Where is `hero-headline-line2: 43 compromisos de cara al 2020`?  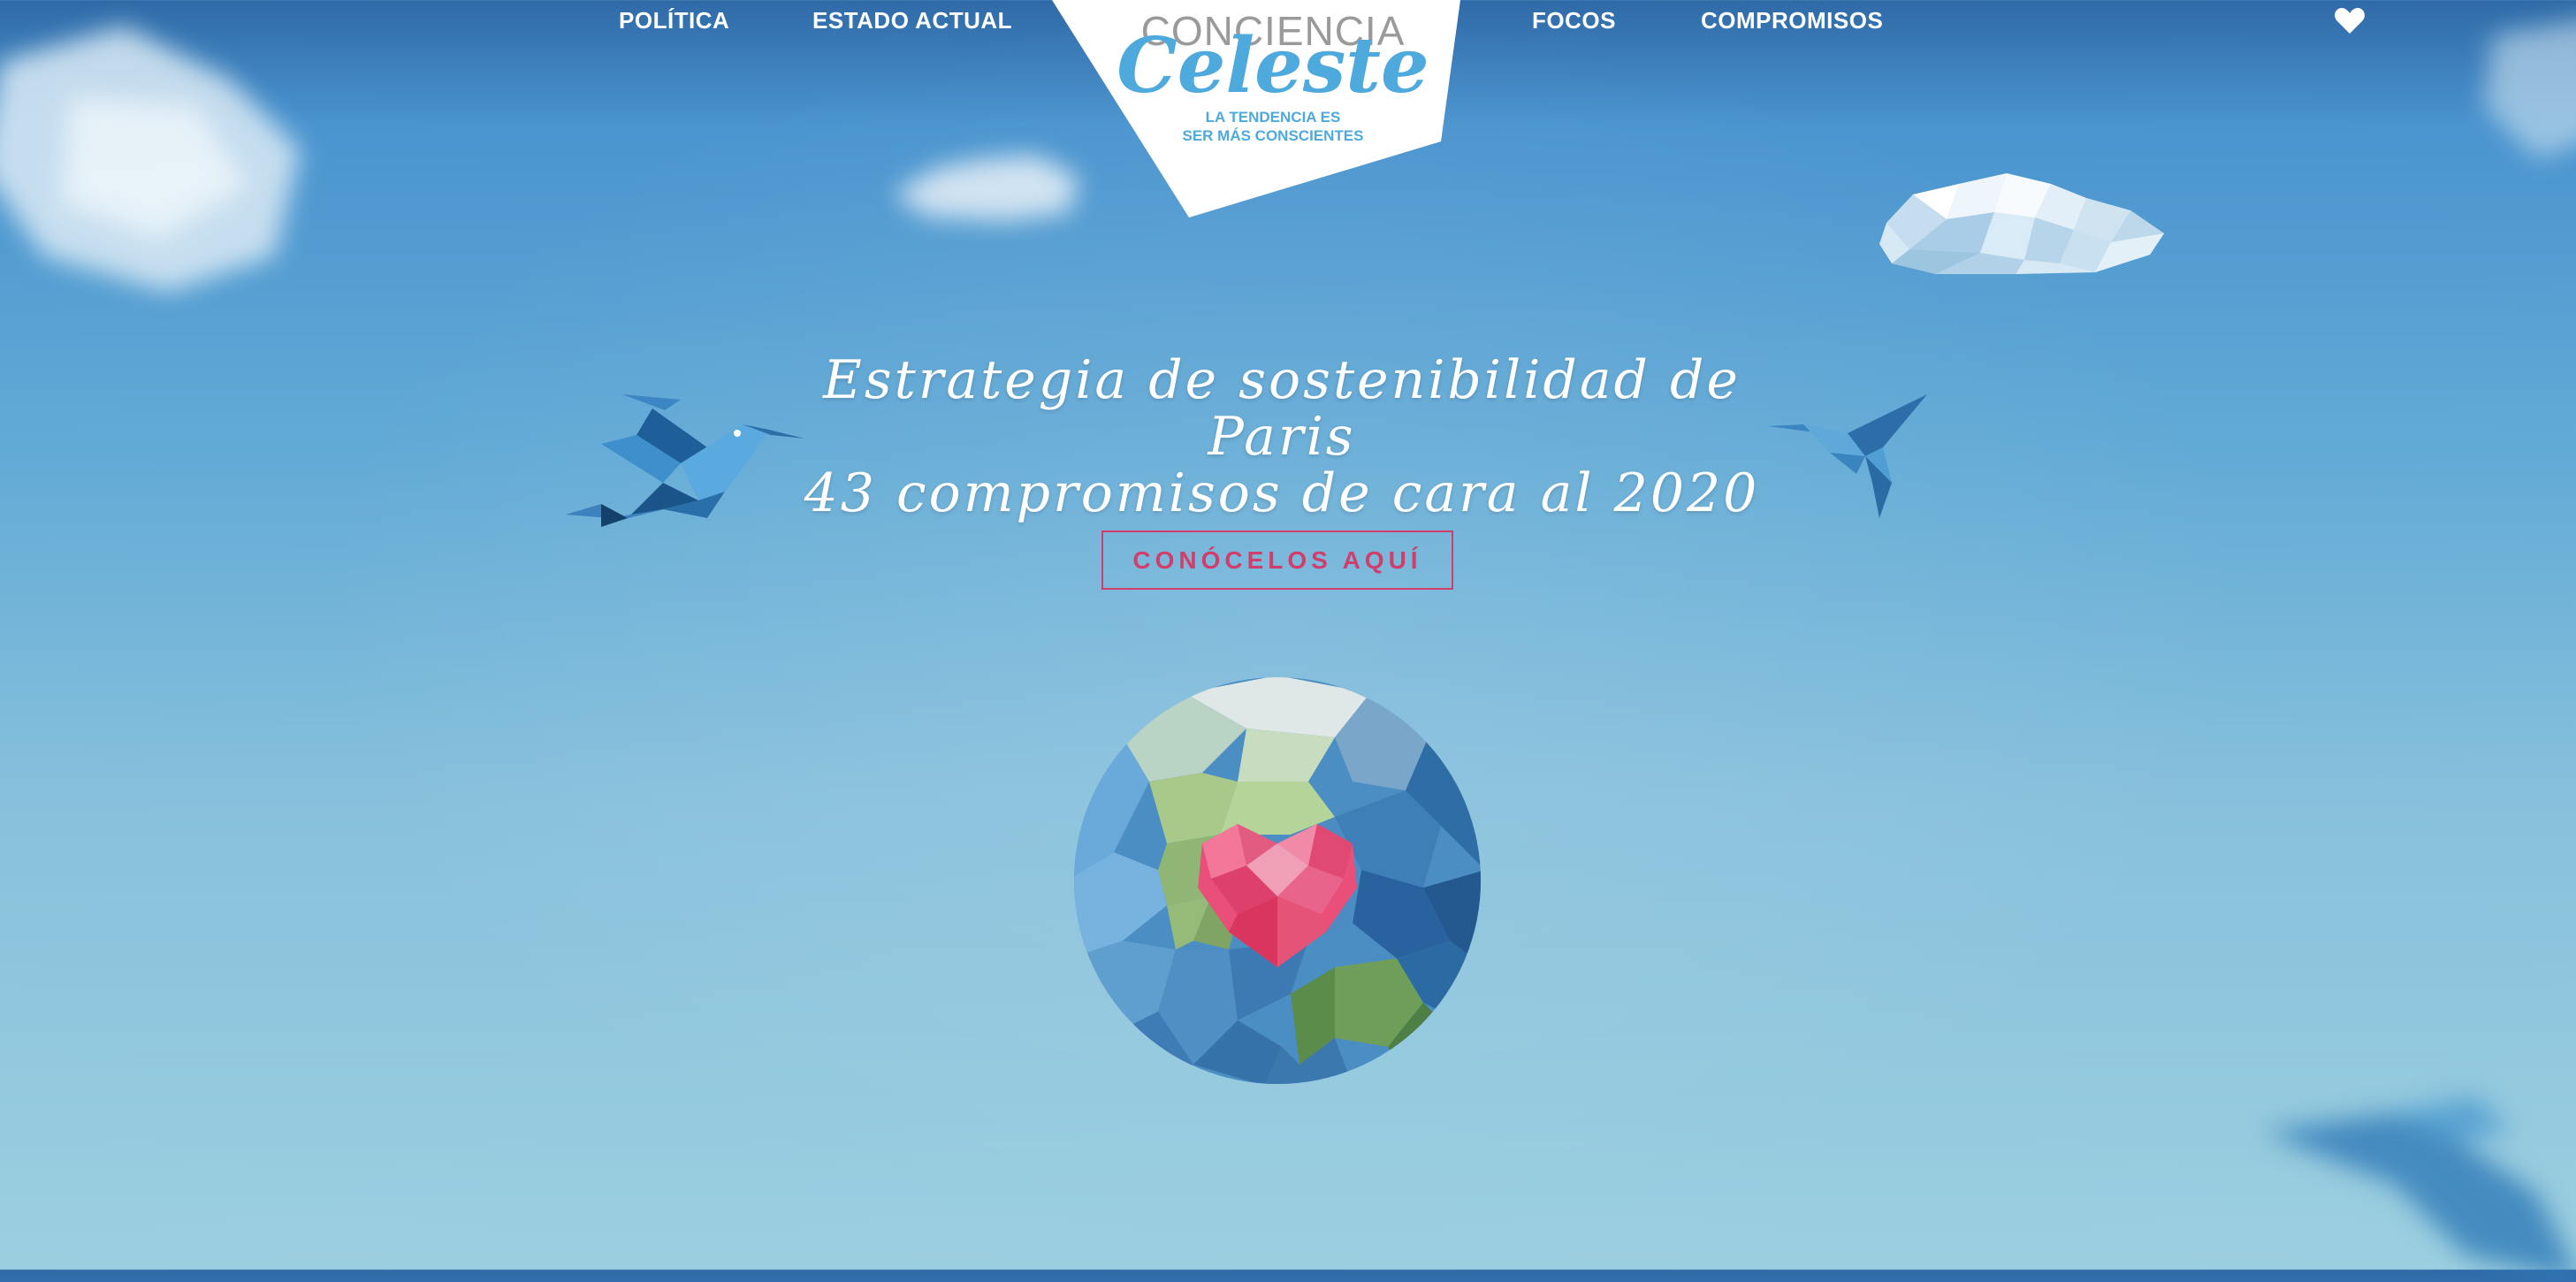 hero-headline-line2: 43 compromisos de cara al 2020 is located at coordinates (1282, 493).